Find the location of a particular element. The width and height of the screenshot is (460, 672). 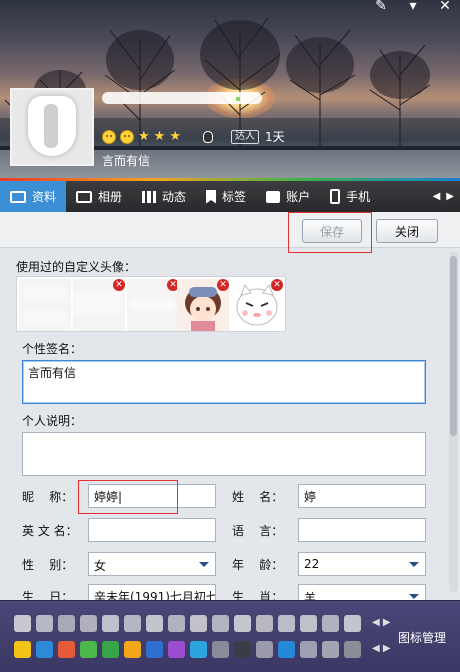

icon-row-bottom is located at coordinates (187, 649).